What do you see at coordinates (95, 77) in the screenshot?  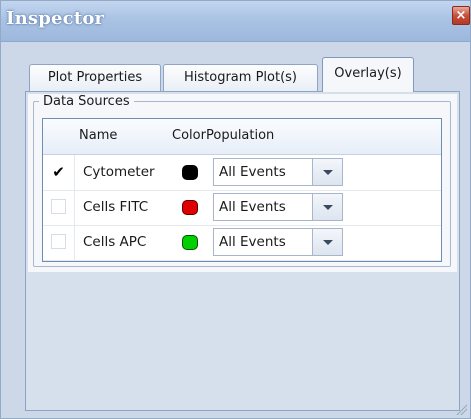 I see `tab-plot-properties: Plot Properties` at bounding box center [95, 77].